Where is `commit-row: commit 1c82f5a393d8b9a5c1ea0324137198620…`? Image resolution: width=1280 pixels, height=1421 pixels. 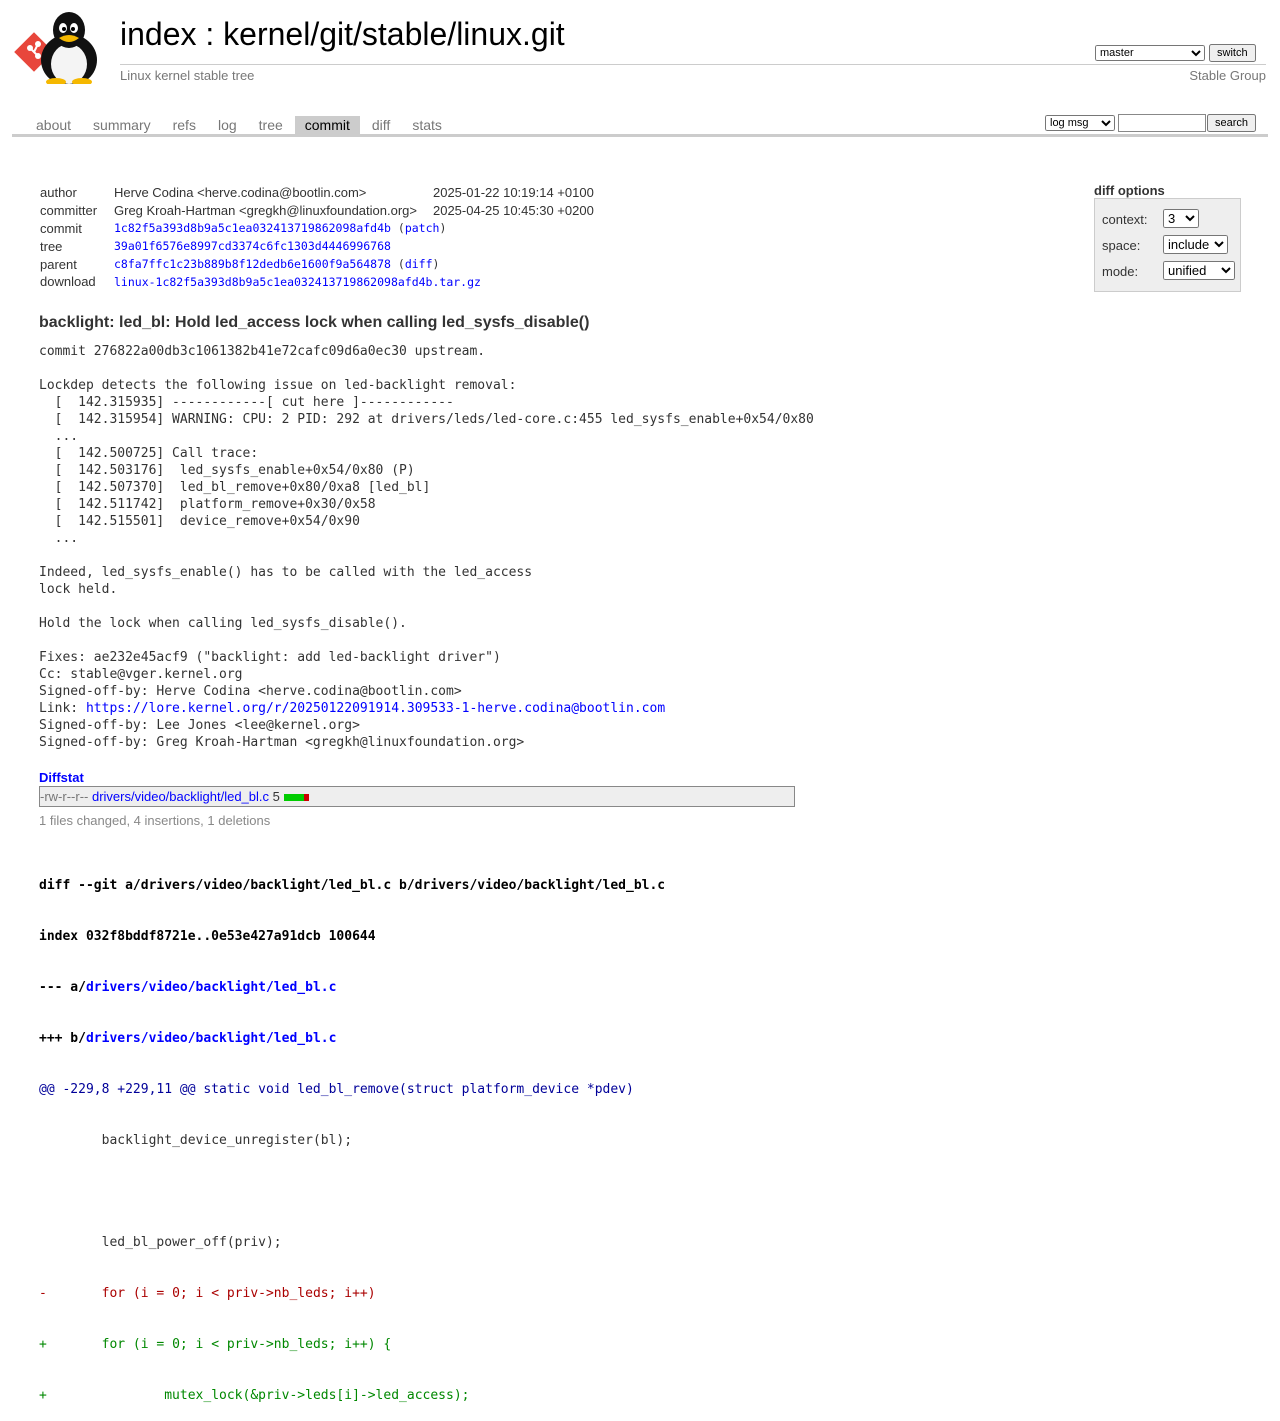 commit-row: commit 1c82f5a393d8b9a5c1ea0324137198620… is located at coordinates (317, 229).